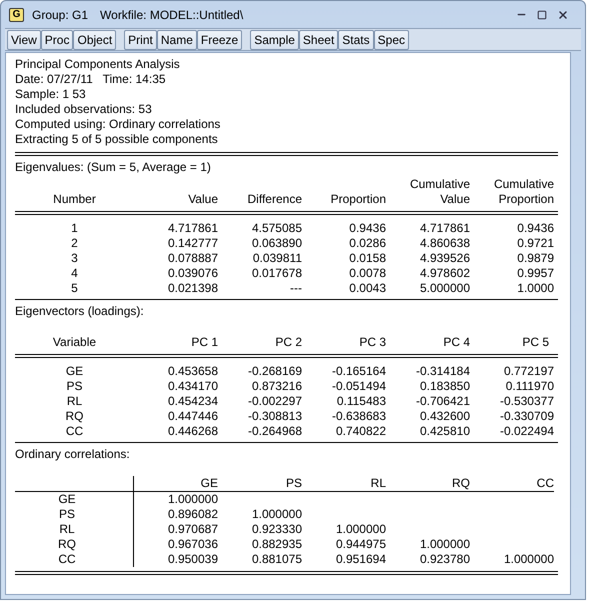 The height and width of the screenshot is (604, 591). I want to click on table-cell-text: 0.039076, so click(192, 273).